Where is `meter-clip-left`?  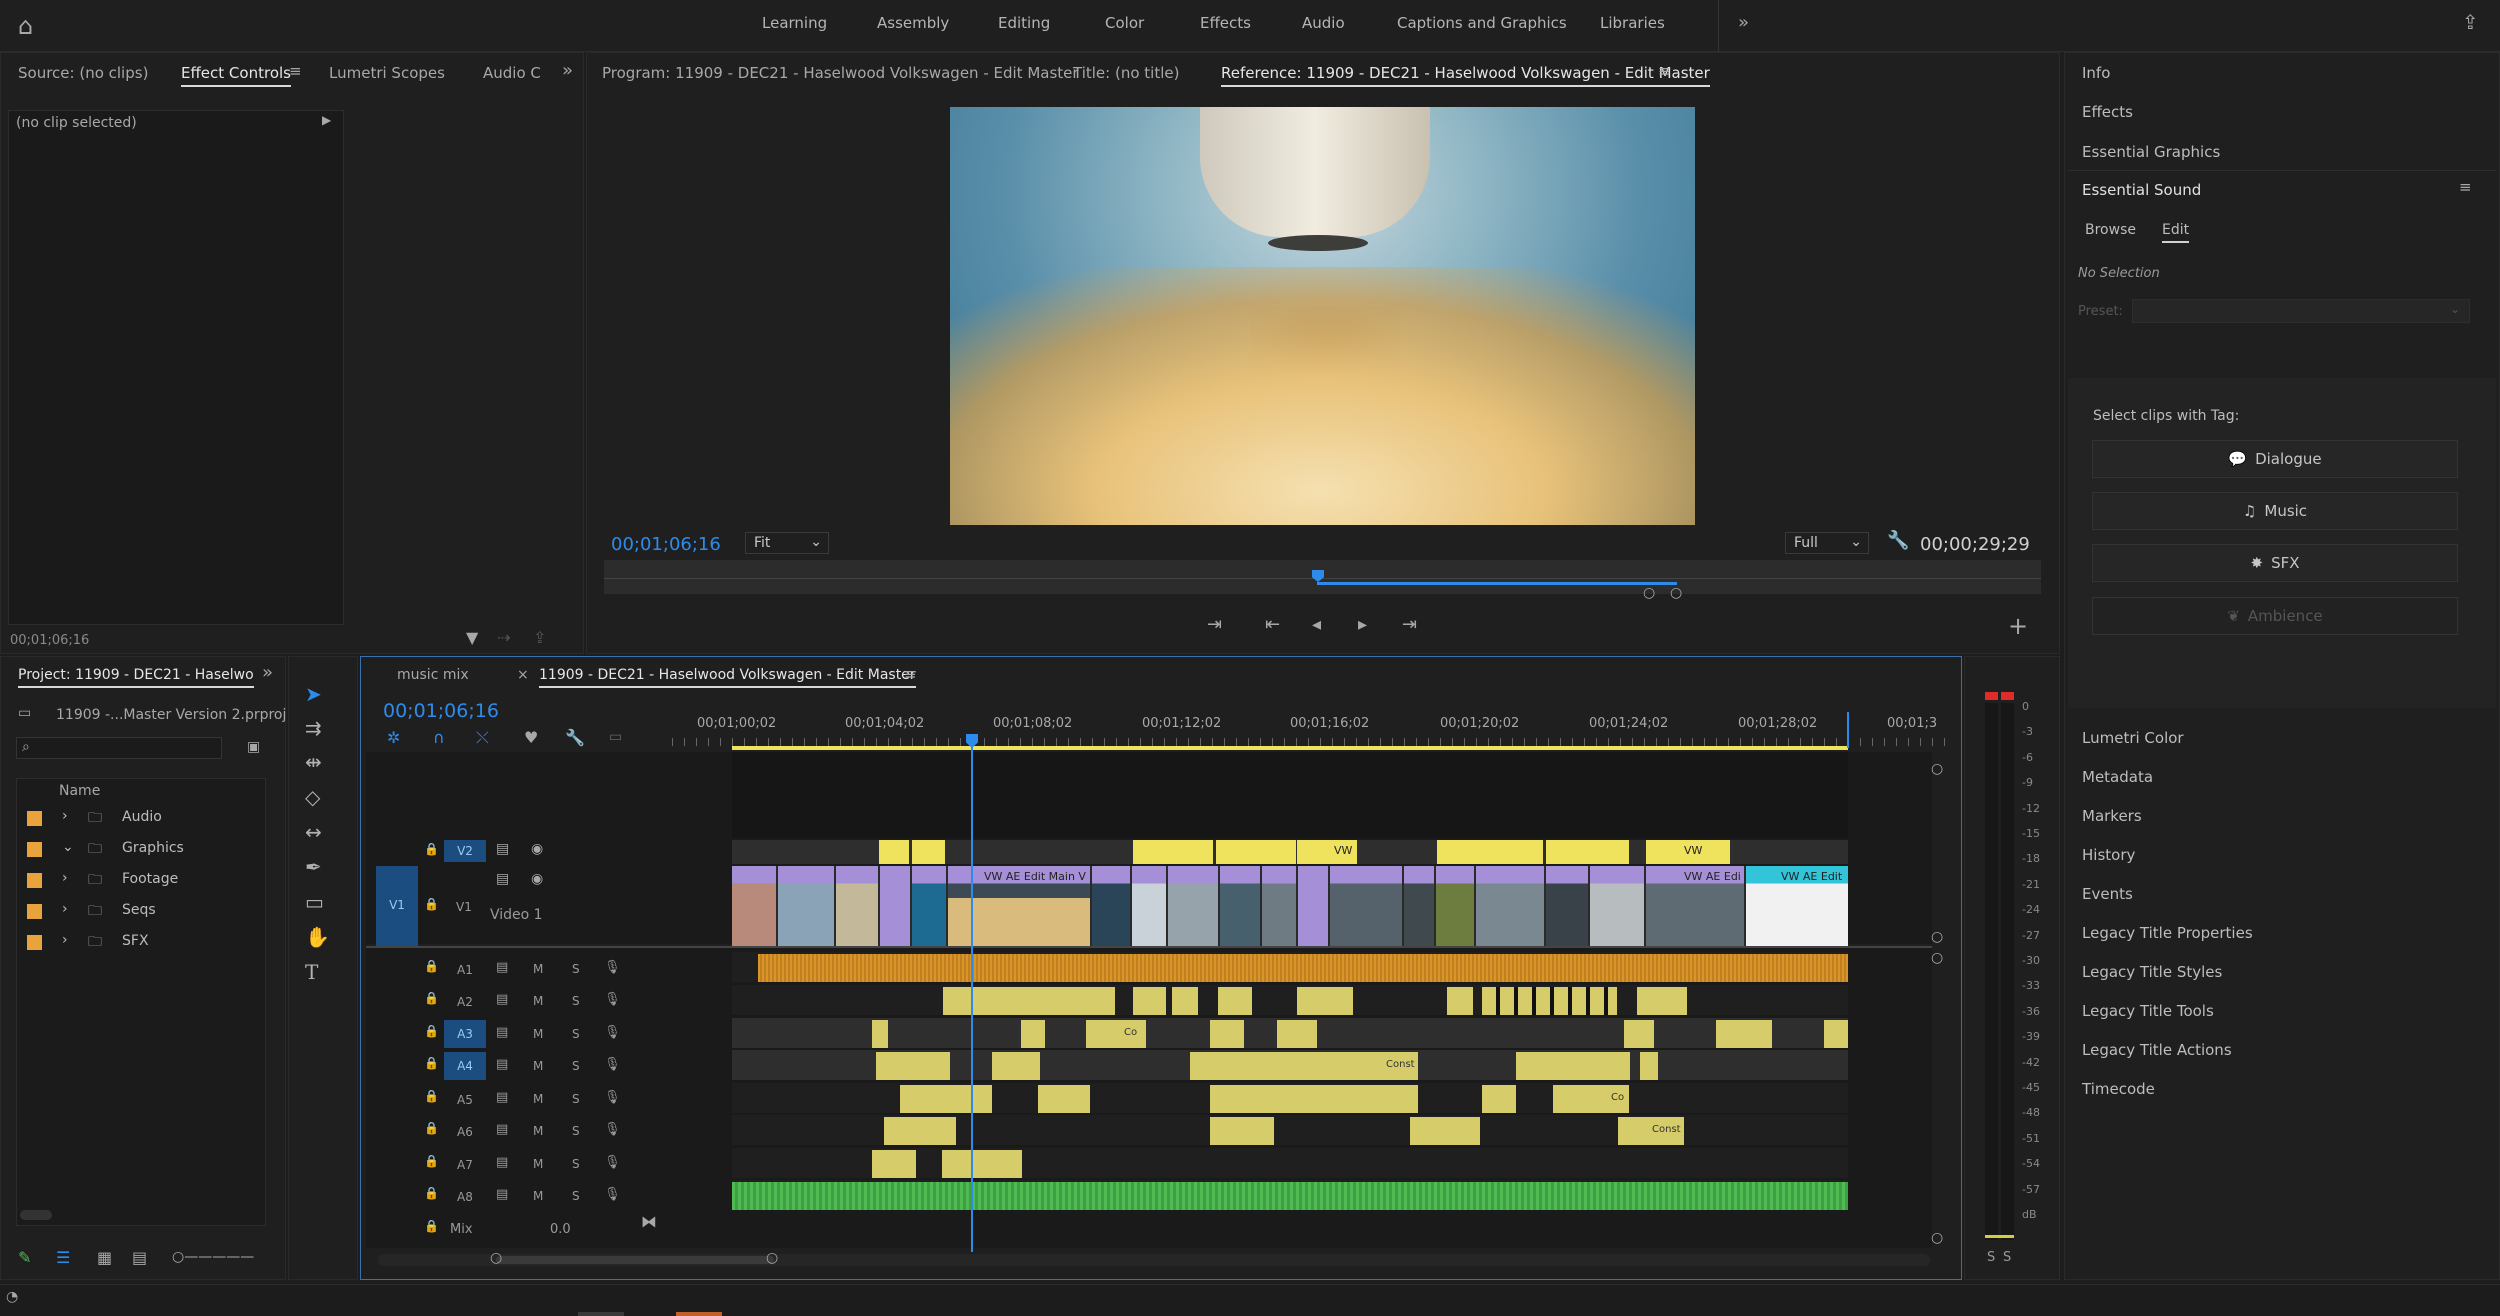
meter-clip-left is located at coordinates (1991, 696).